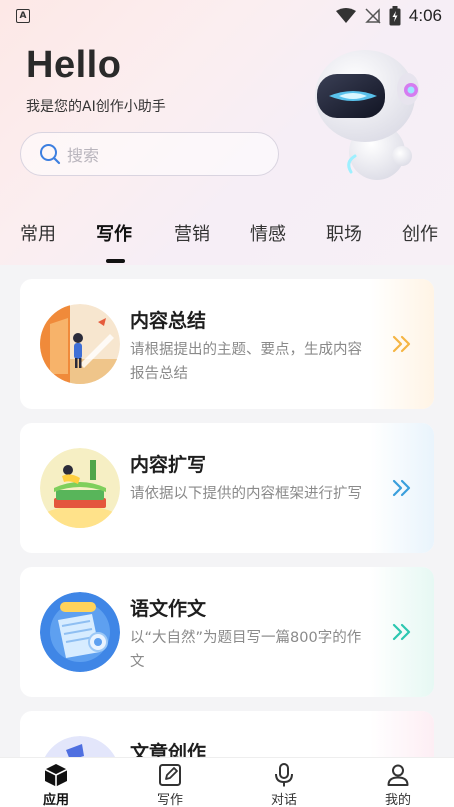  What do you see at coordinates (83, 155) in the screenshot?
I see `search-placeholder: 搜索` at bounding box center [83, 155].